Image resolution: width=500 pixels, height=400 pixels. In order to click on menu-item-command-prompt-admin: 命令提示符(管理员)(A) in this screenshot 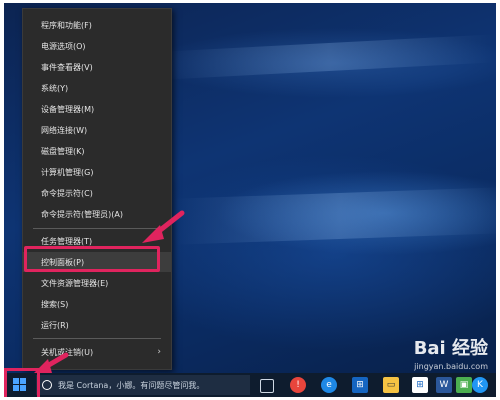, I will do `click(97, 214)`.